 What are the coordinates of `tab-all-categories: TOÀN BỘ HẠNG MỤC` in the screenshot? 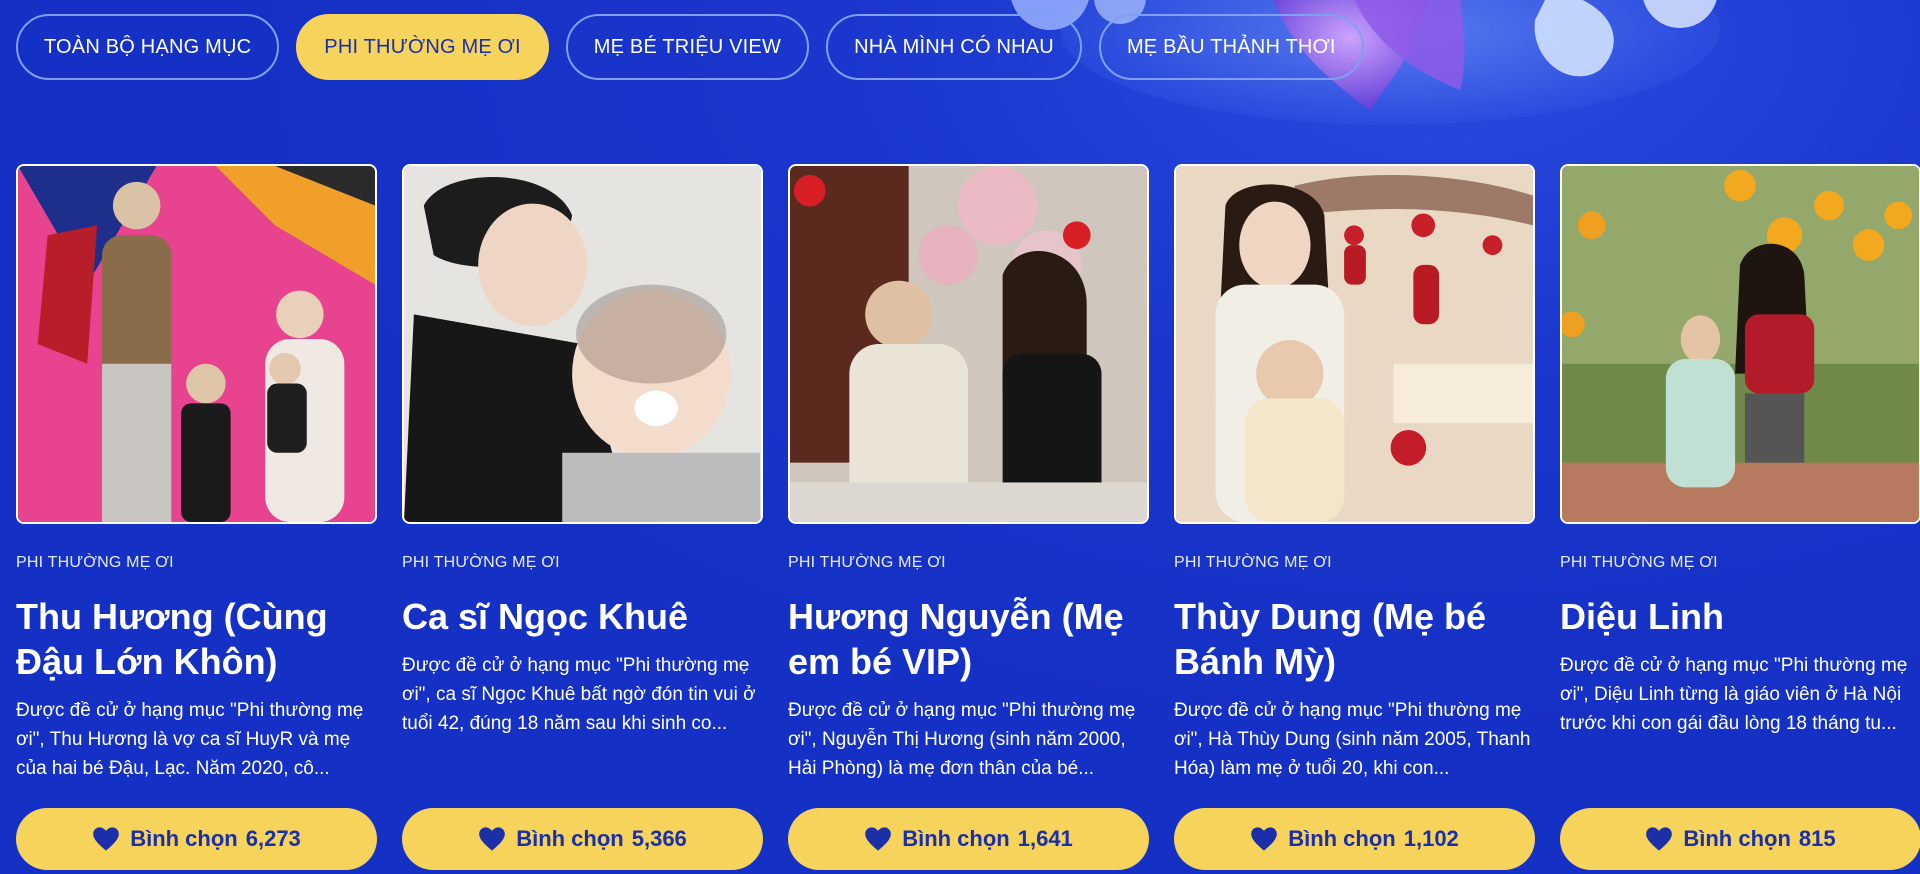 It's located at (148, 47).